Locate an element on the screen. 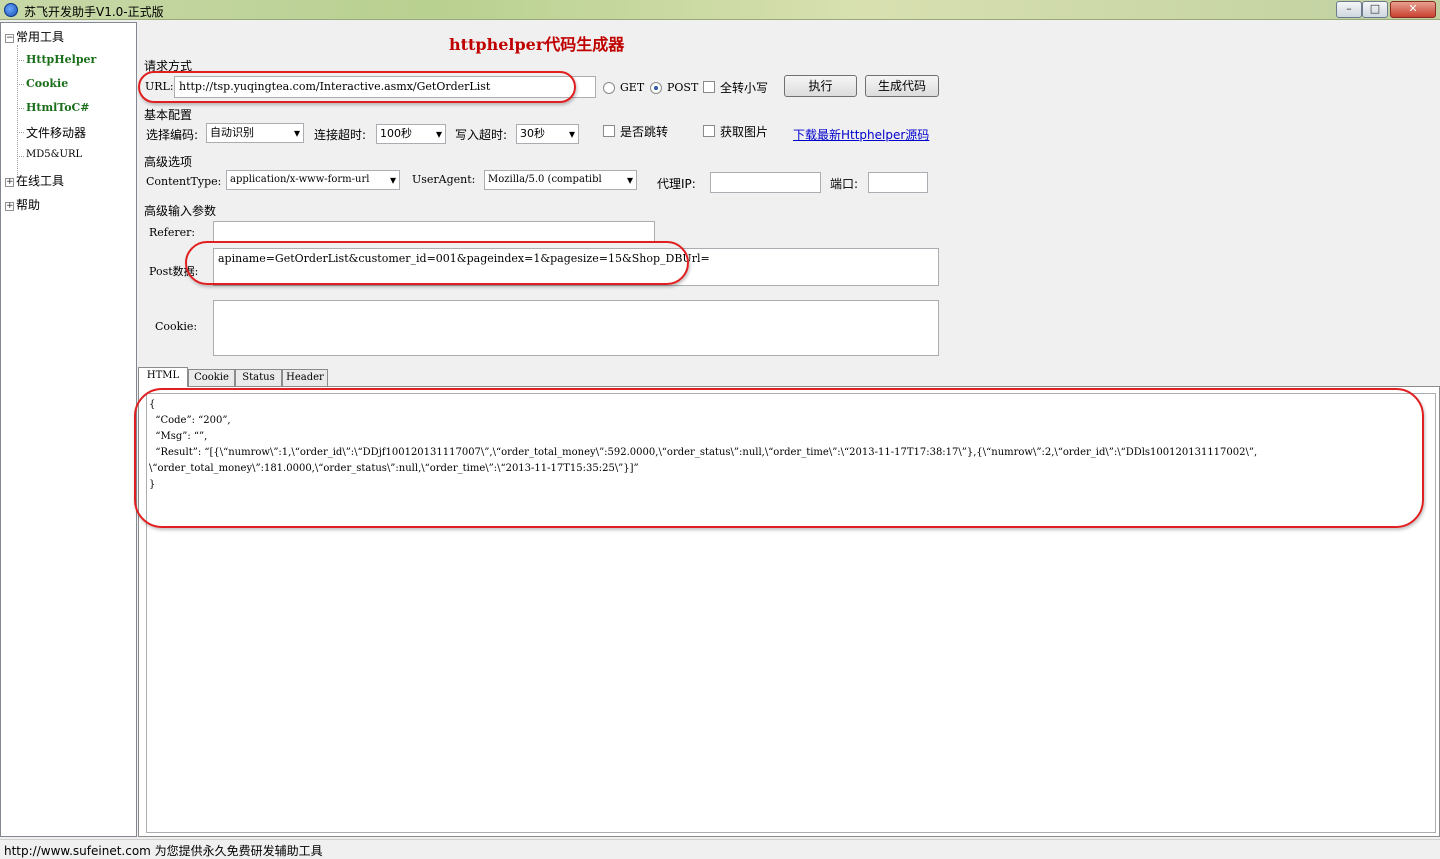 The height and width of the screenshot is (859, 1440). tree-group-online-tools: + 在线工具 is located at coordinates (34, 180).